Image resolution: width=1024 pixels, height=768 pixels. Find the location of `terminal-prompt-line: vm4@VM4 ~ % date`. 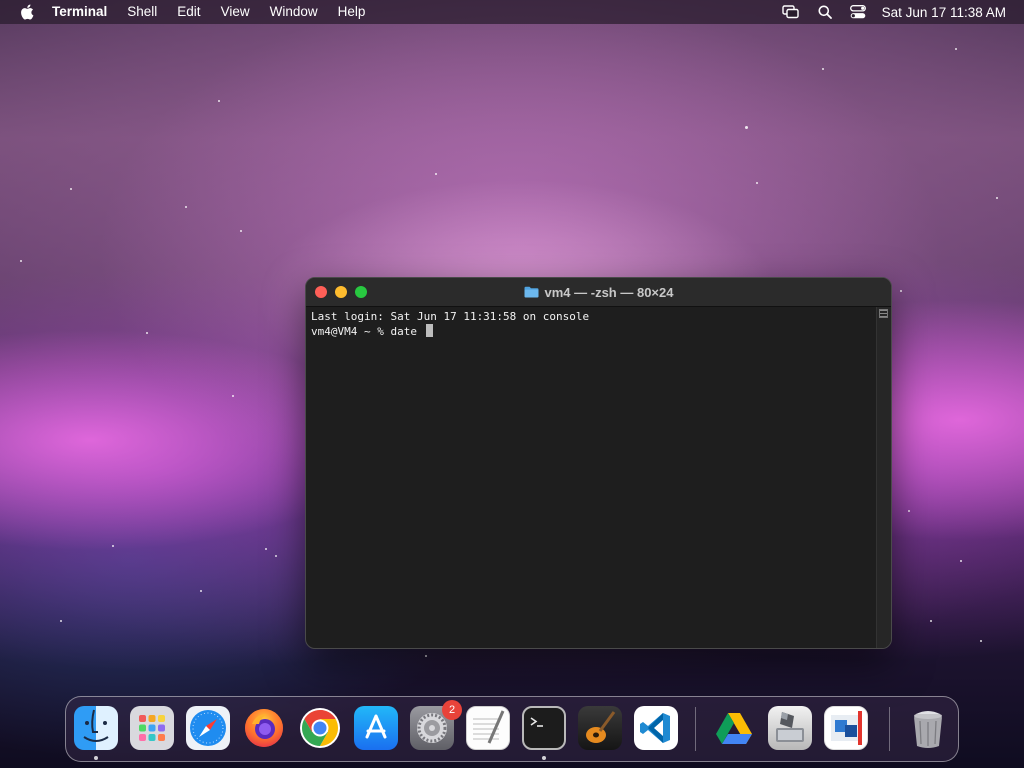

terminal-prompt-line: vm4@VM4 ~ % date is located at coordinates (591, 331).